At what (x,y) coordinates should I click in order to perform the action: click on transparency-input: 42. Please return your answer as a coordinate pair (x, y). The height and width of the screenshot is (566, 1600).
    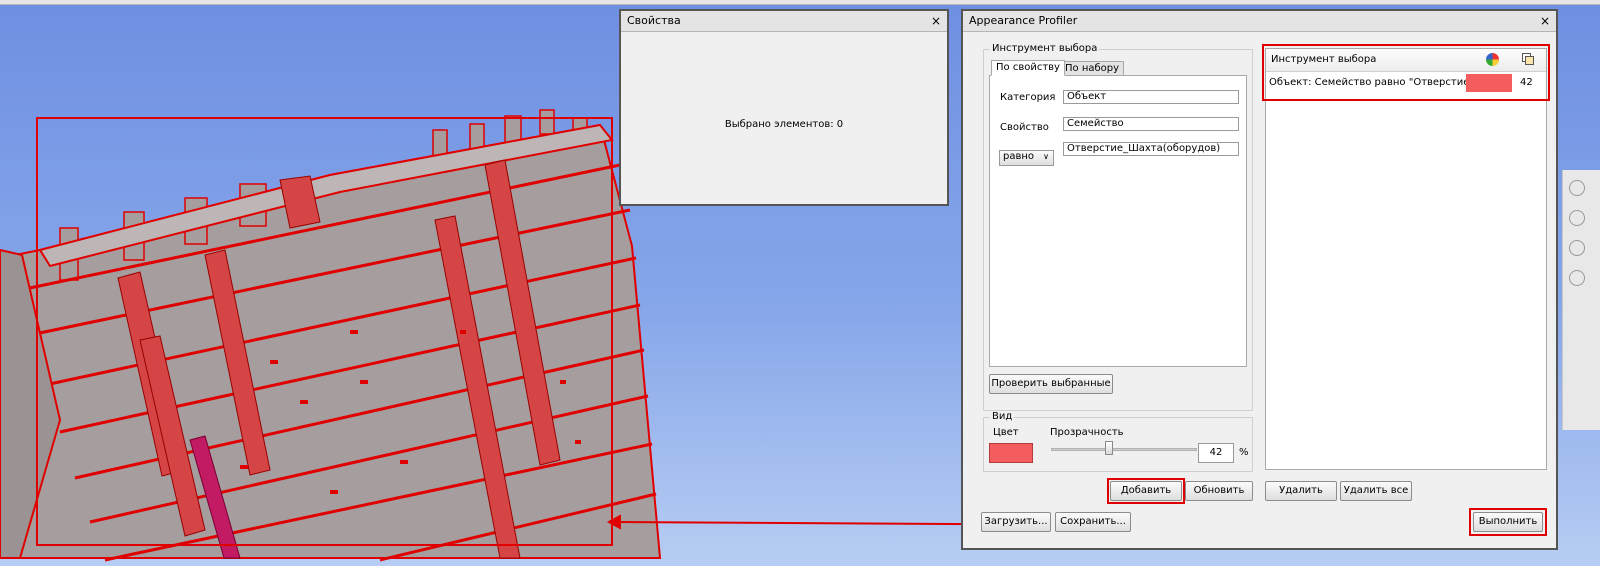
    Looking at the image, I should click on (1216, 453).